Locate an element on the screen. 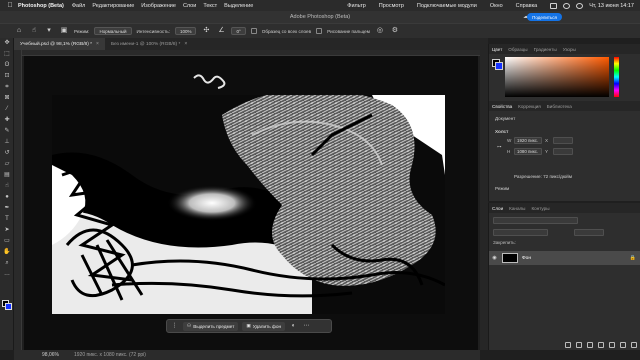 This screenshot has width=640, height=360. brush-tool-icon: ✎ is located at coordinates (7, 131).